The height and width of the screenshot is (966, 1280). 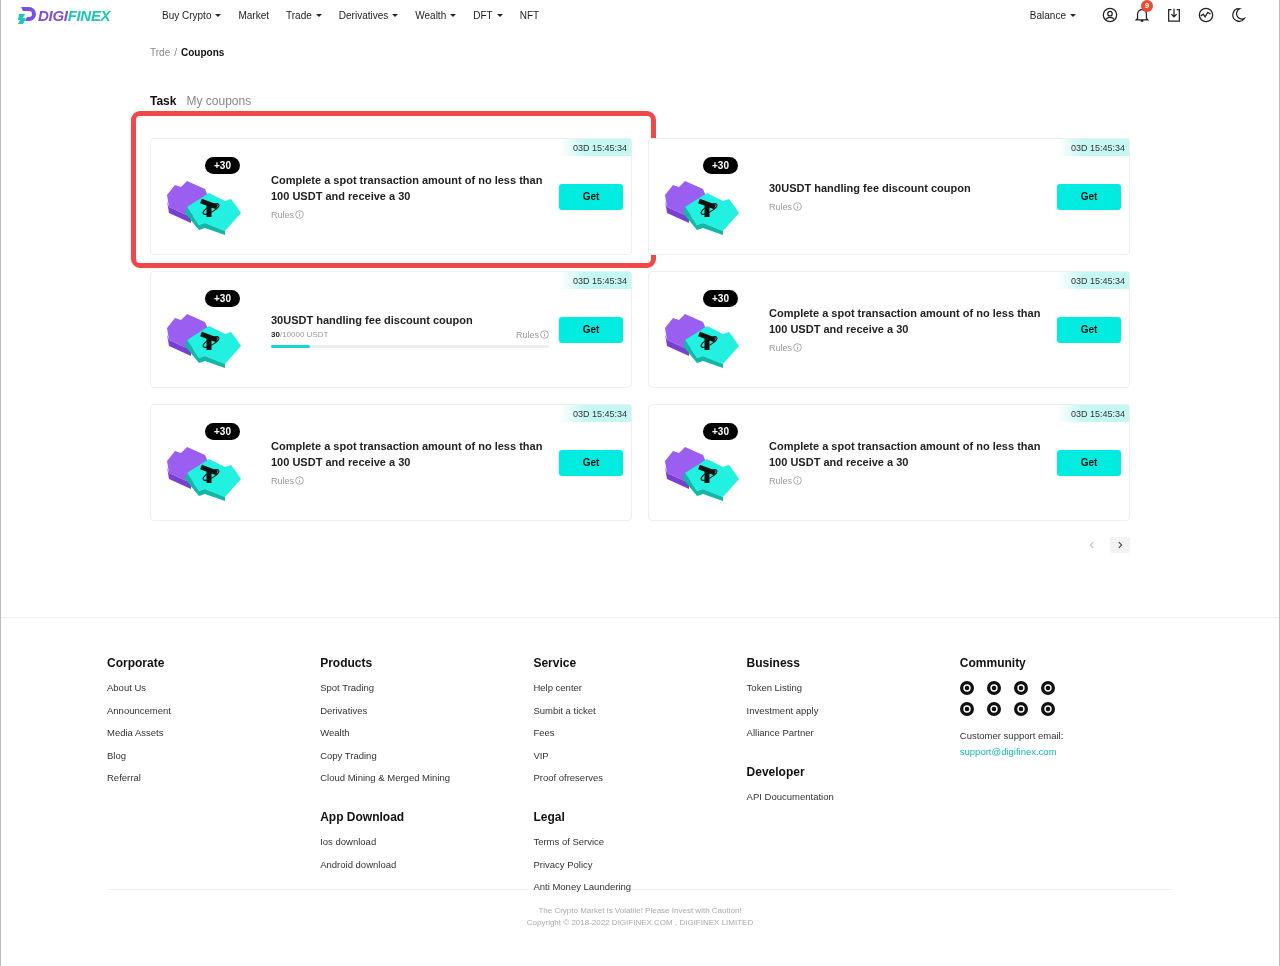 What do you see at coordinates (203, 52) in the screenshot?
I see `breadcrumb-current: Coupons` at bounding box center [203, 52].